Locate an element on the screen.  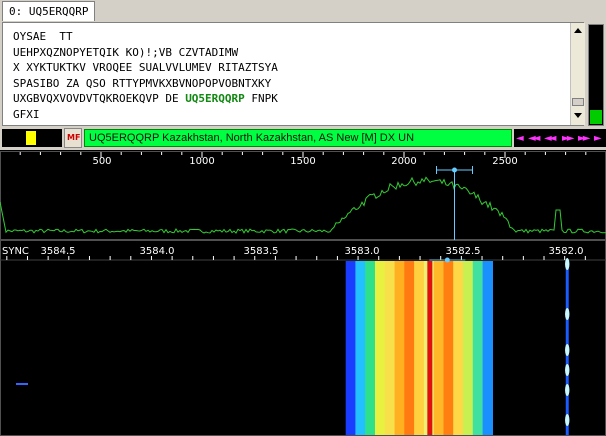
sync-label: SYNC is located at coordinates (15, 251).